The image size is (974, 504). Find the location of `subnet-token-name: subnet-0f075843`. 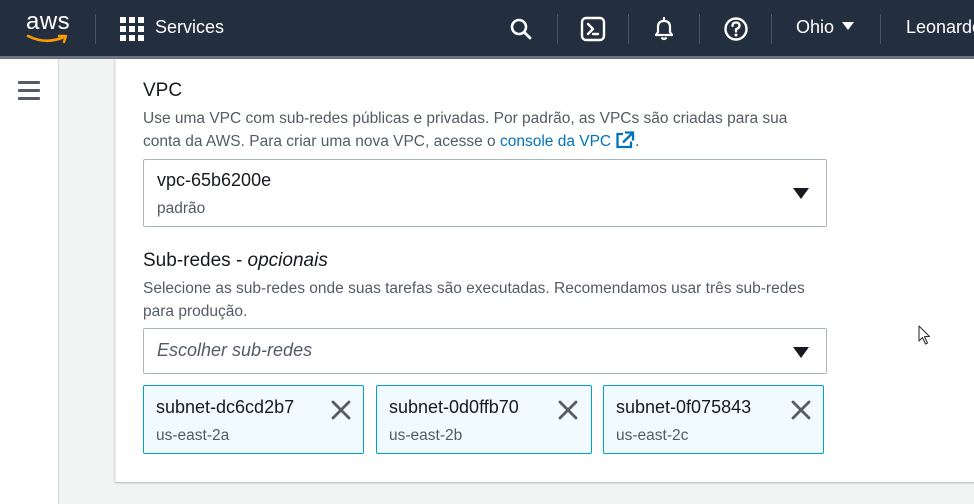

subnet-token-name: subnet-0f075843 is located at coordinates (684, 407).